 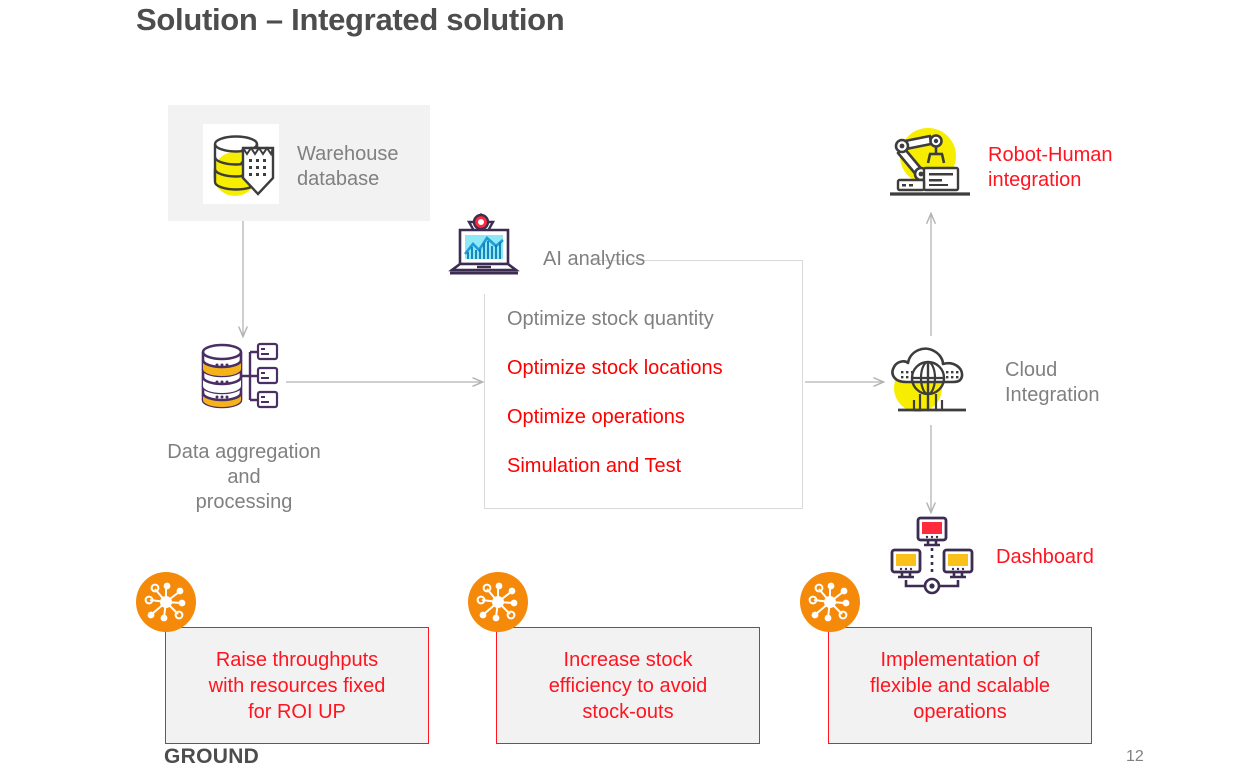 What do you see at coordinates (596, 417) in the screenshot?
I see `ai-analytics-item: Optimize operations` at bounding box center [596, 417].